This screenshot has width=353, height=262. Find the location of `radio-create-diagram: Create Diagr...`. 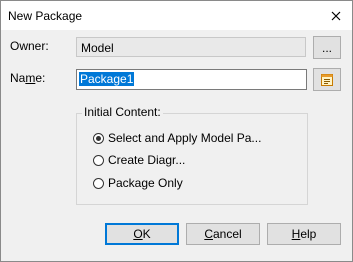

radio-create-diagram: Create Diagr... is located at coordinates (139, 160).